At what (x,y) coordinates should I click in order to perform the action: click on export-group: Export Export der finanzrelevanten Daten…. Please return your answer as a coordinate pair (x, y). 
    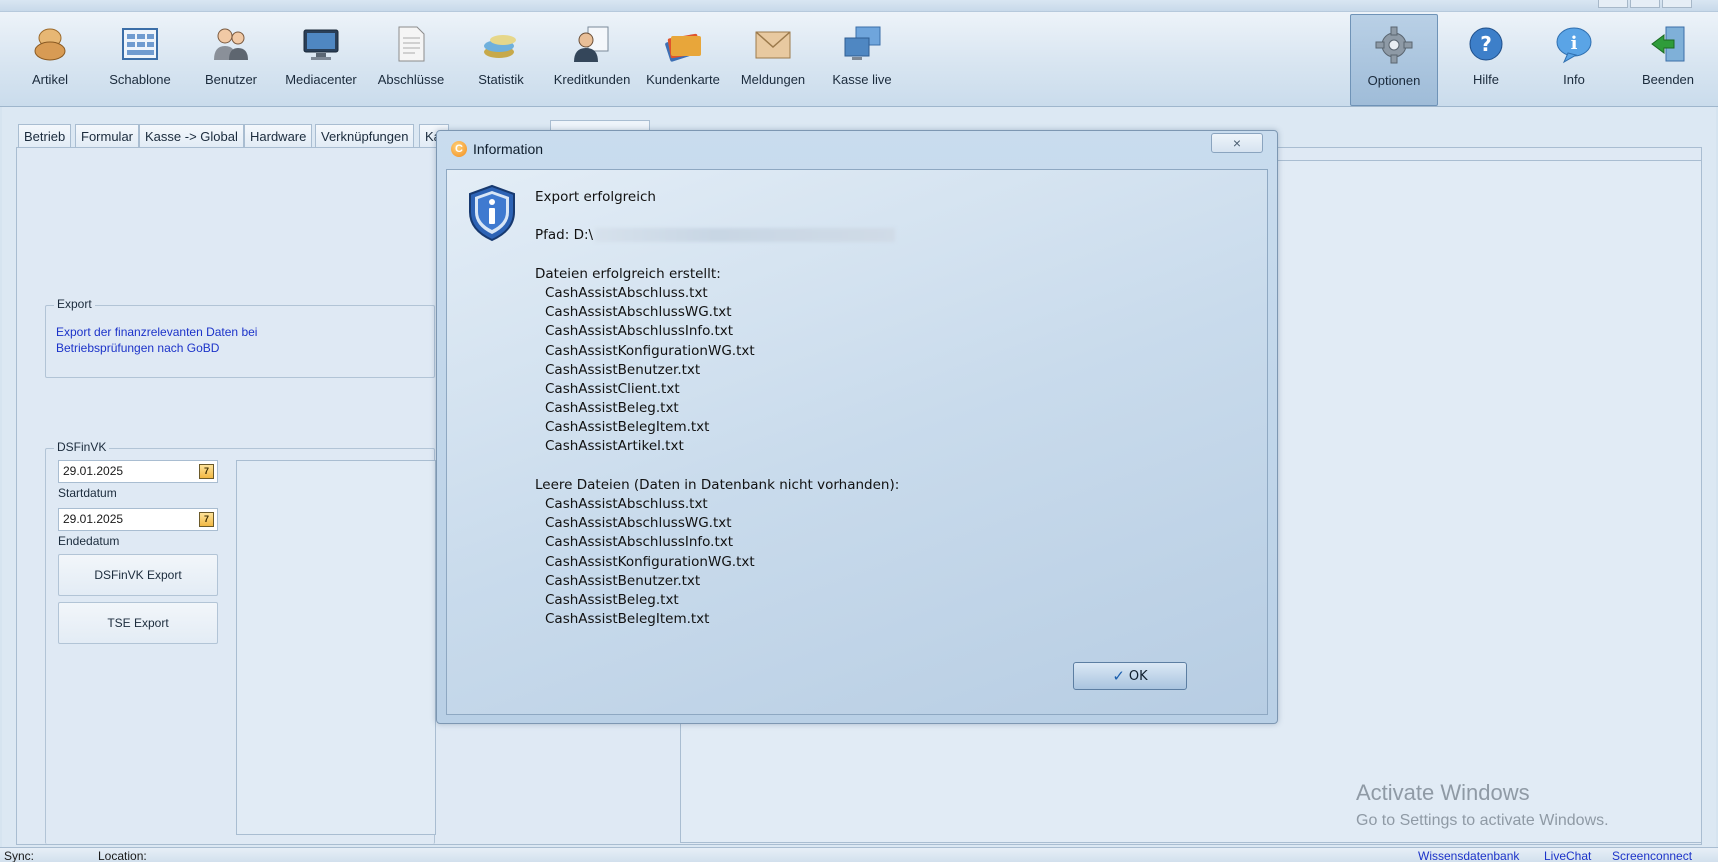
    Looking at the image, I should click on (240, 337).